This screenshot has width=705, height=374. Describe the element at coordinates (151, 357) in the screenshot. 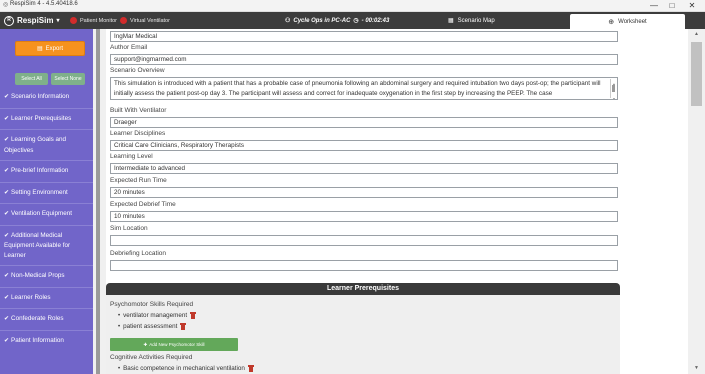

I see `cognitive-activities-label: Cognitive Activities Required` at that location.